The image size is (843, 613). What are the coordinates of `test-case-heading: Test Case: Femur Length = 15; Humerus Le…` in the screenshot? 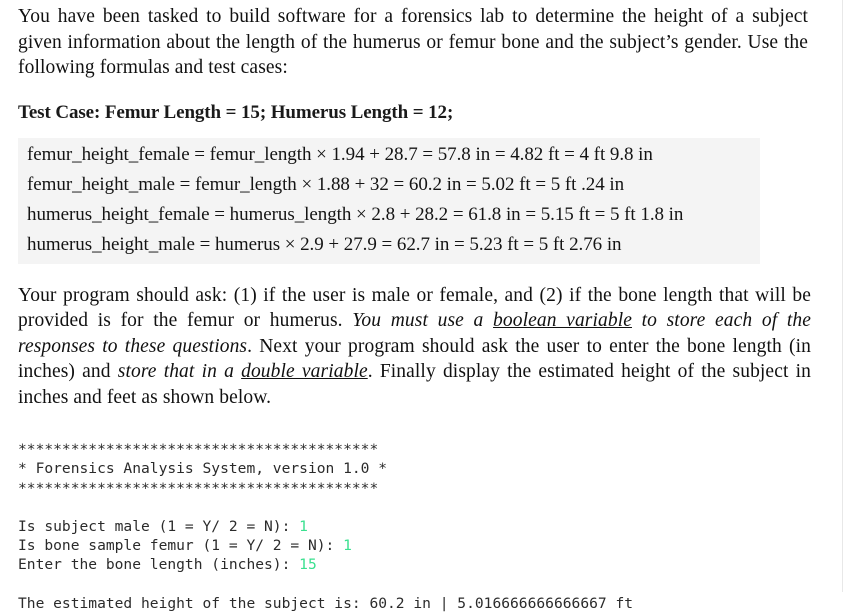 It's located at (236, 112).